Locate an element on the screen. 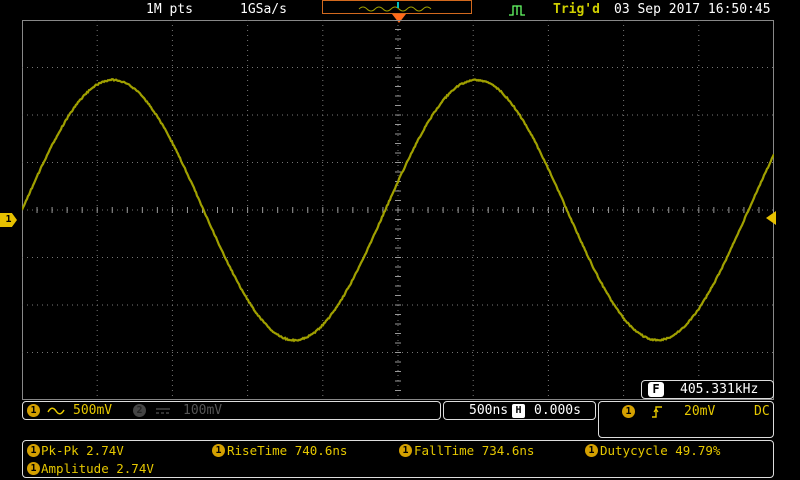 Image resolution: width=800 pixels, height=480 pixels. meas-rise-time: RiseTime 740.6ns is located at coordinates (287, 450).